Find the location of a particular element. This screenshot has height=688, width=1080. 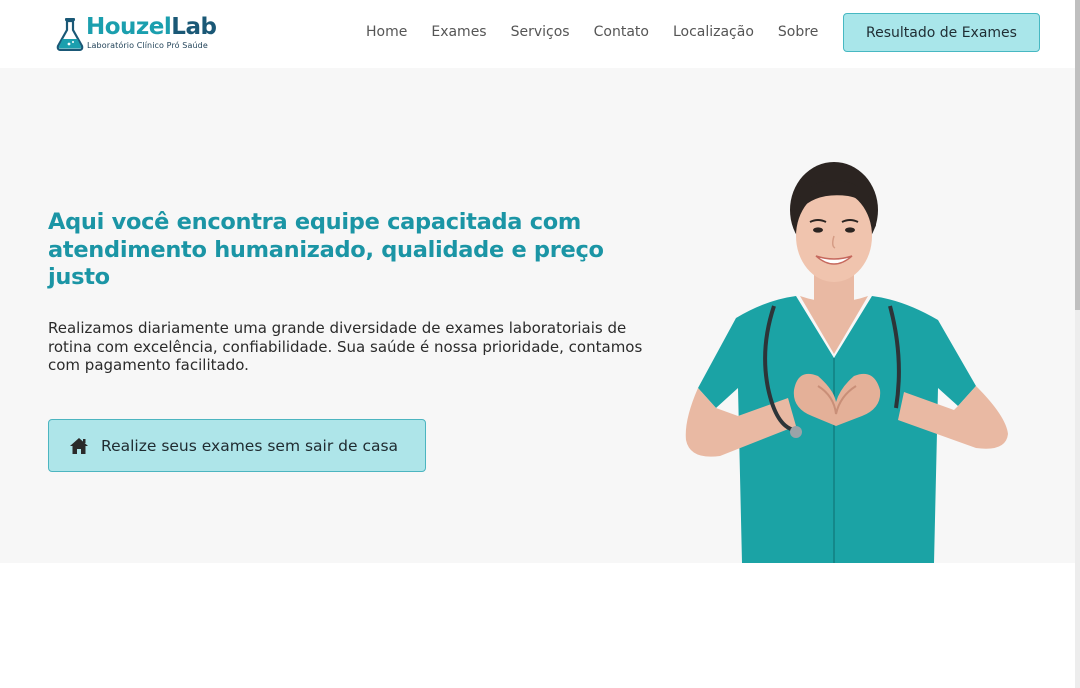

nav-item-servicos: Serviços is located at coordinates (540, 32).